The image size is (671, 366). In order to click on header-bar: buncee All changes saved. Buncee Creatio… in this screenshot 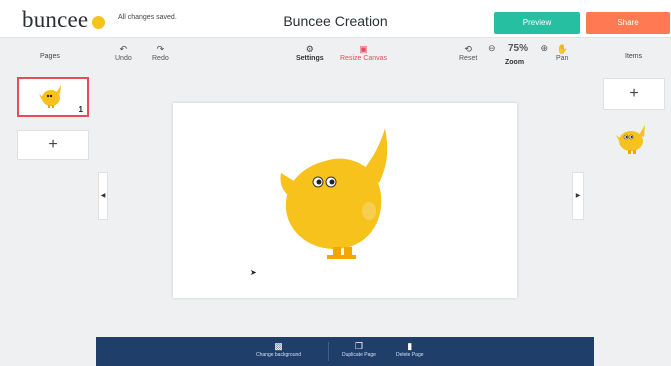, I will do `click(335, 19)`.